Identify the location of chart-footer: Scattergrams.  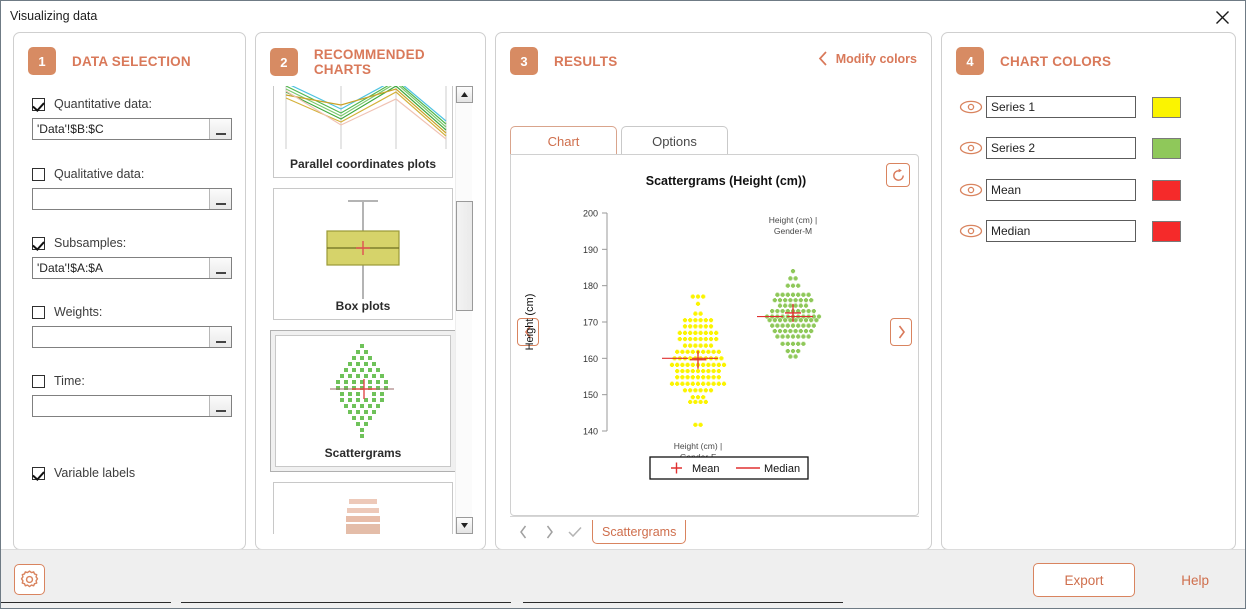
(714, 531).